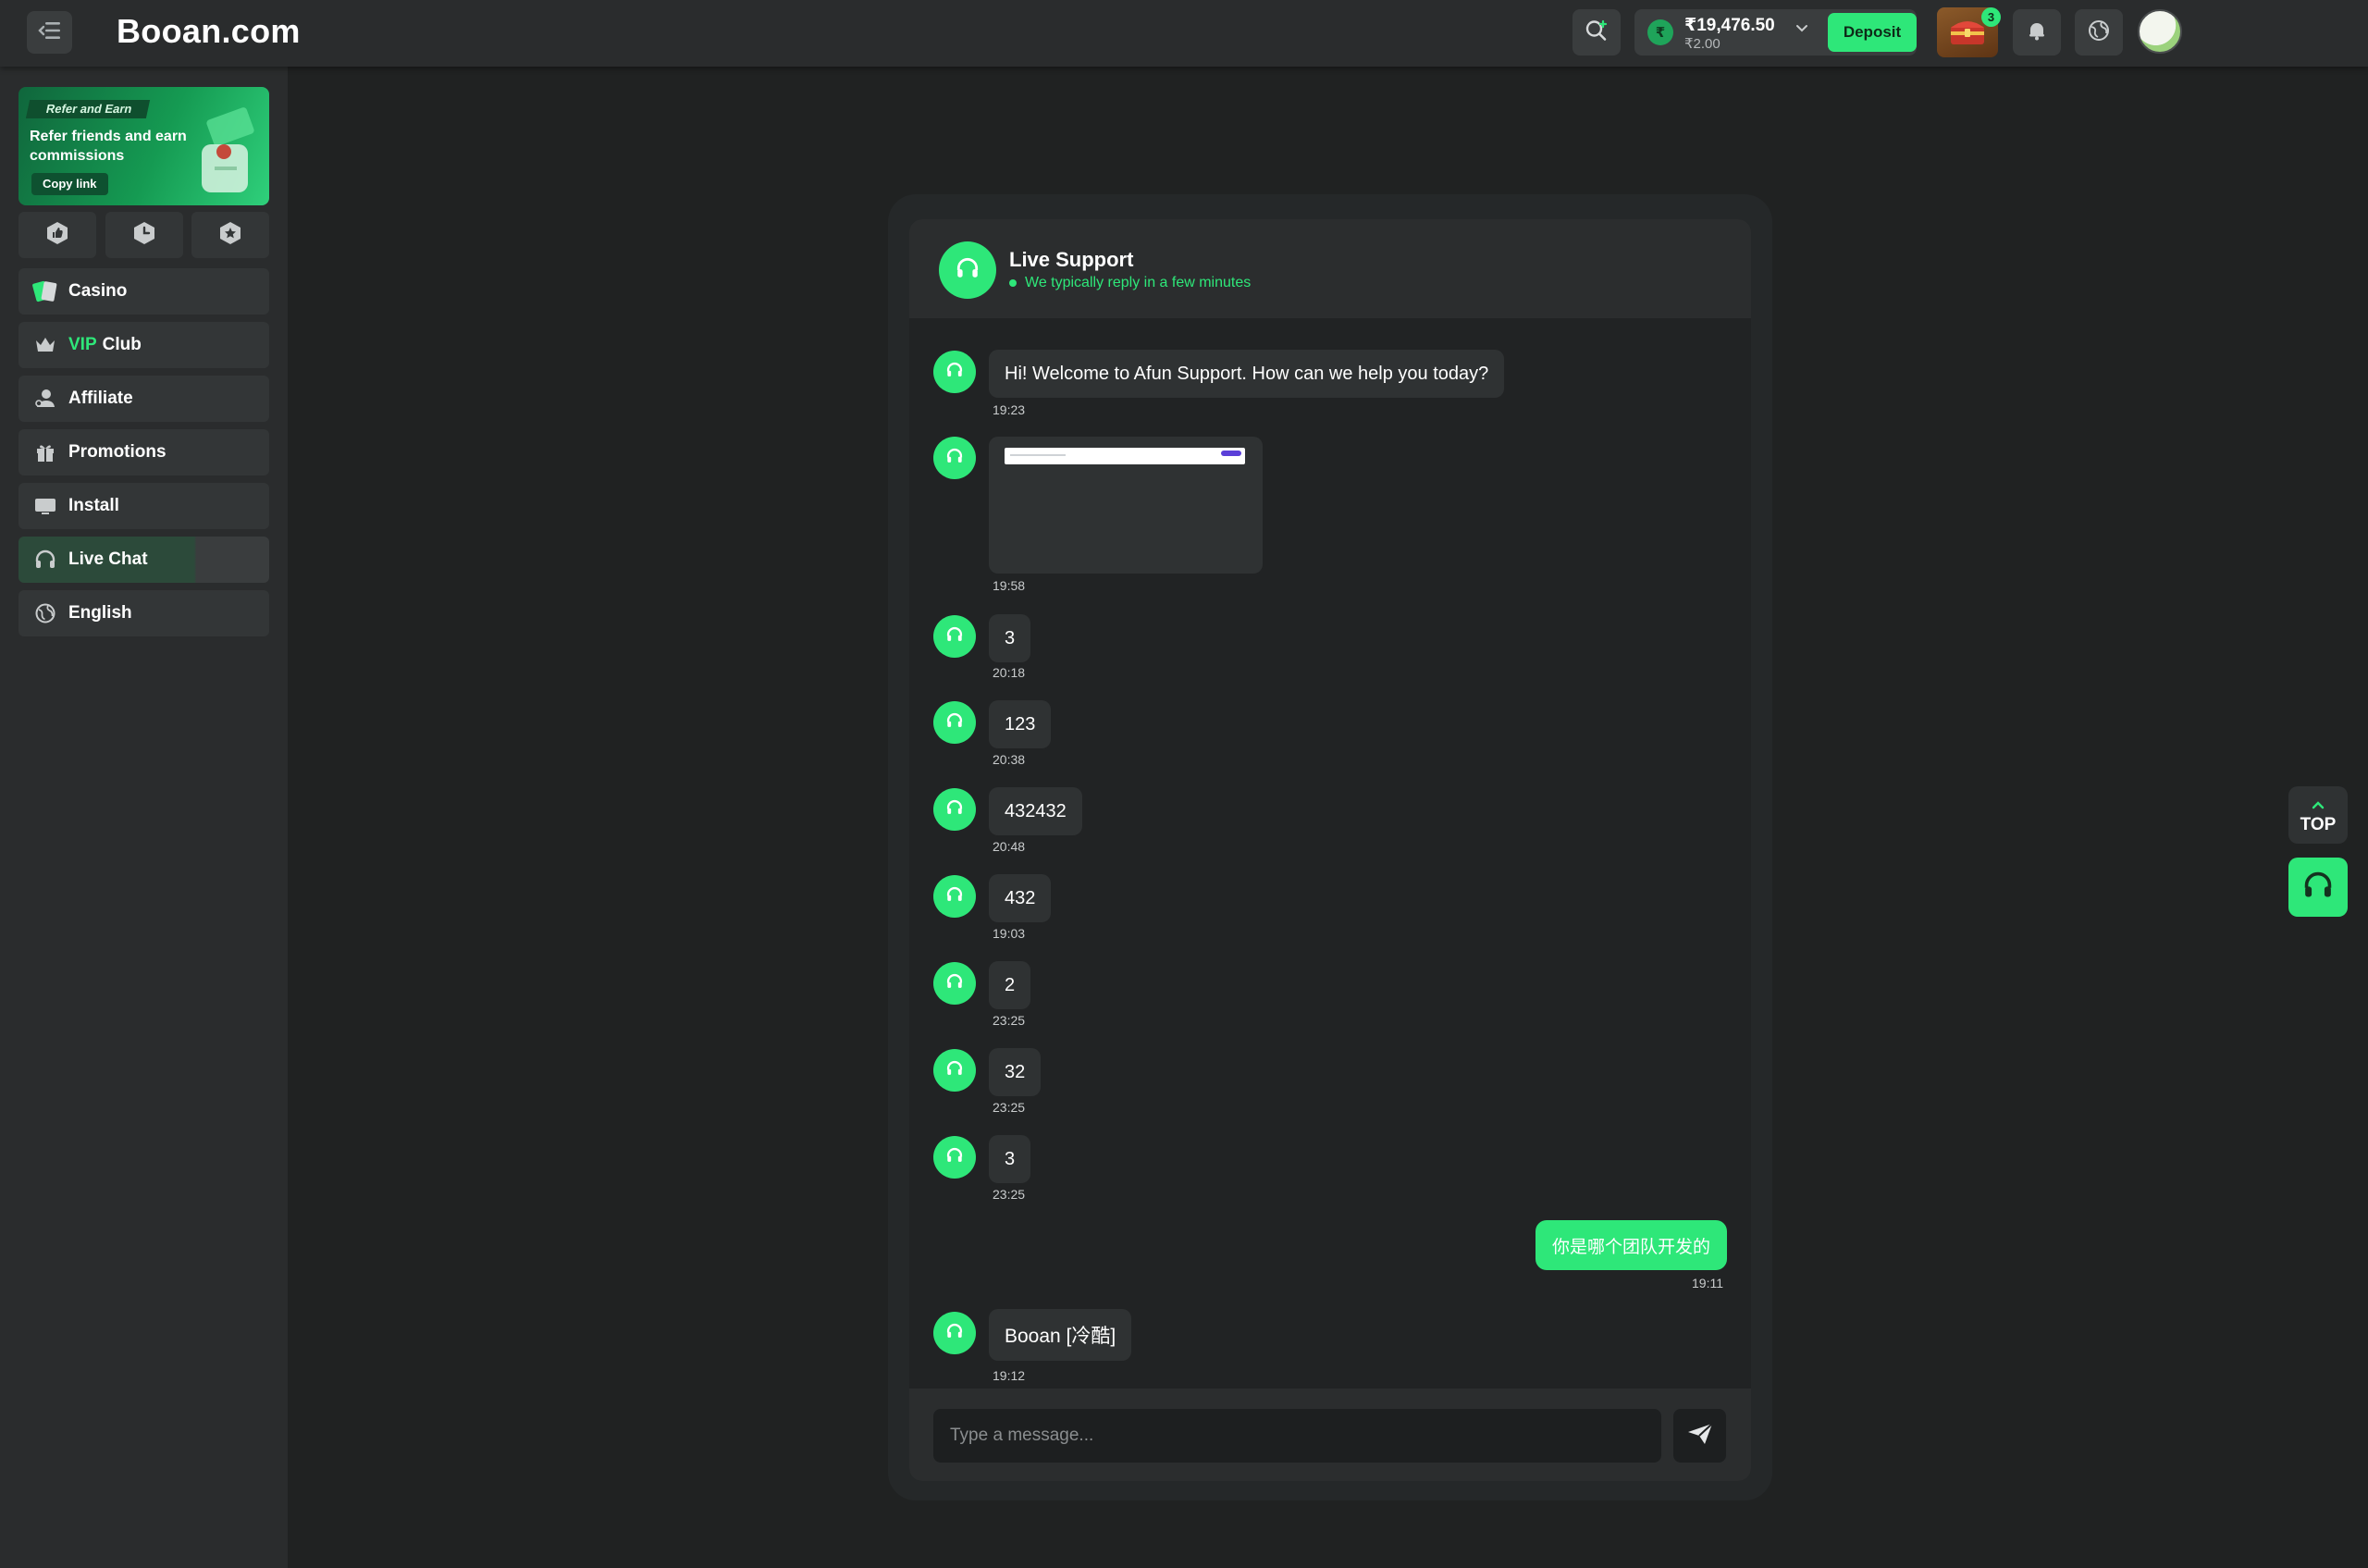 This screenshot has width=2368, height=1568. I want to click on sidebar-item-label: Club, so click(122, 344).